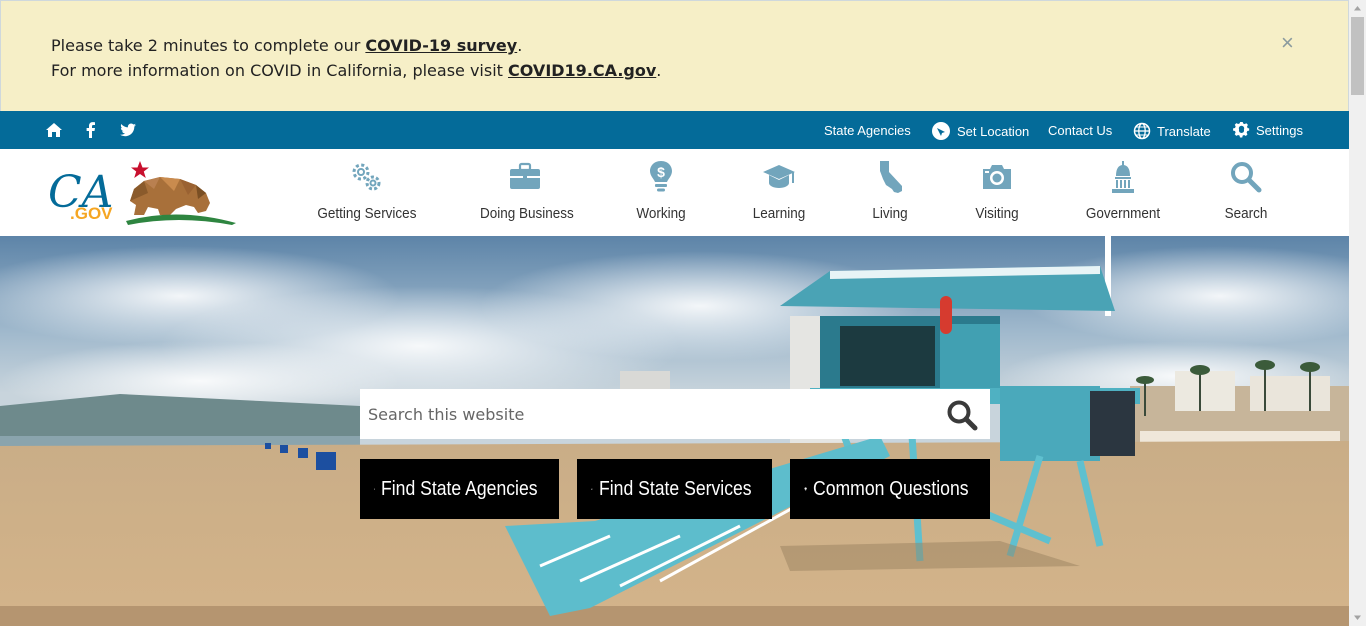  What do you see at coordinates (890, 194) in the screenshot?
I see `nav-living: Living` at bounding box center [890, 194].